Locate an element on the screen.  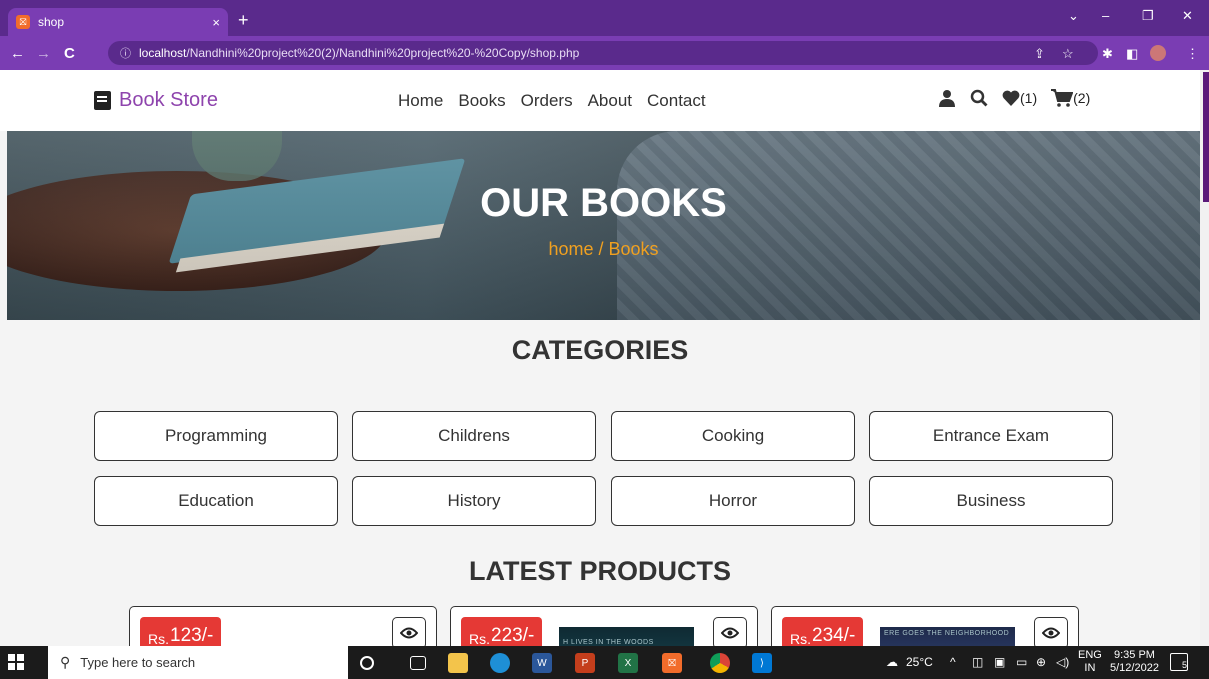
battery-icon: ▭ is located at coordinates (1021, 662).